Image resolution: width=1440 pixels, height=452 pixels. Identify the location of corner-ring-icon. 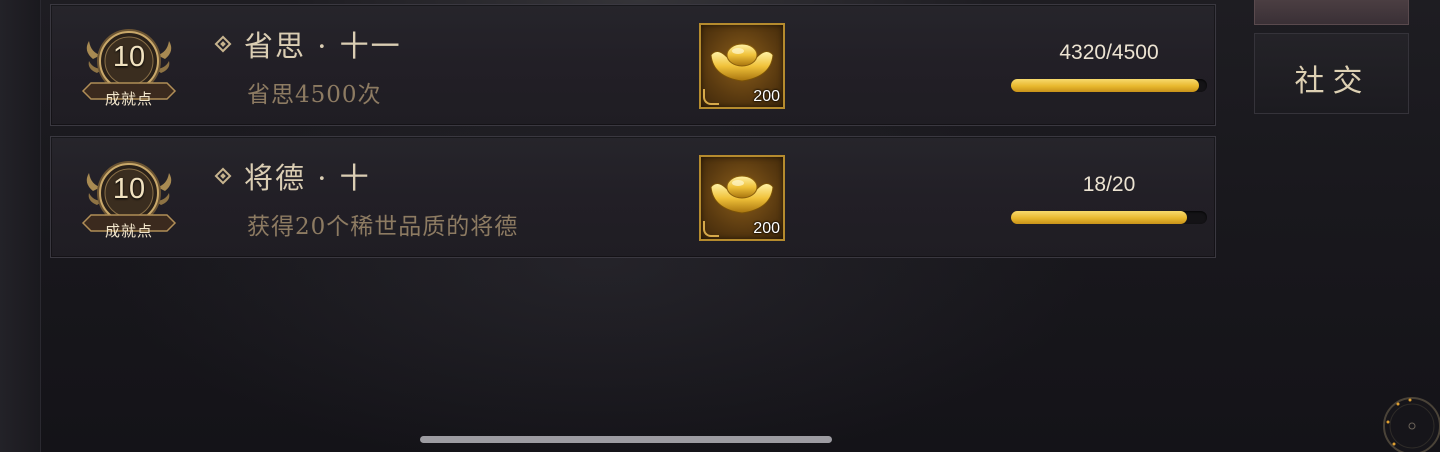
(1410, 423).